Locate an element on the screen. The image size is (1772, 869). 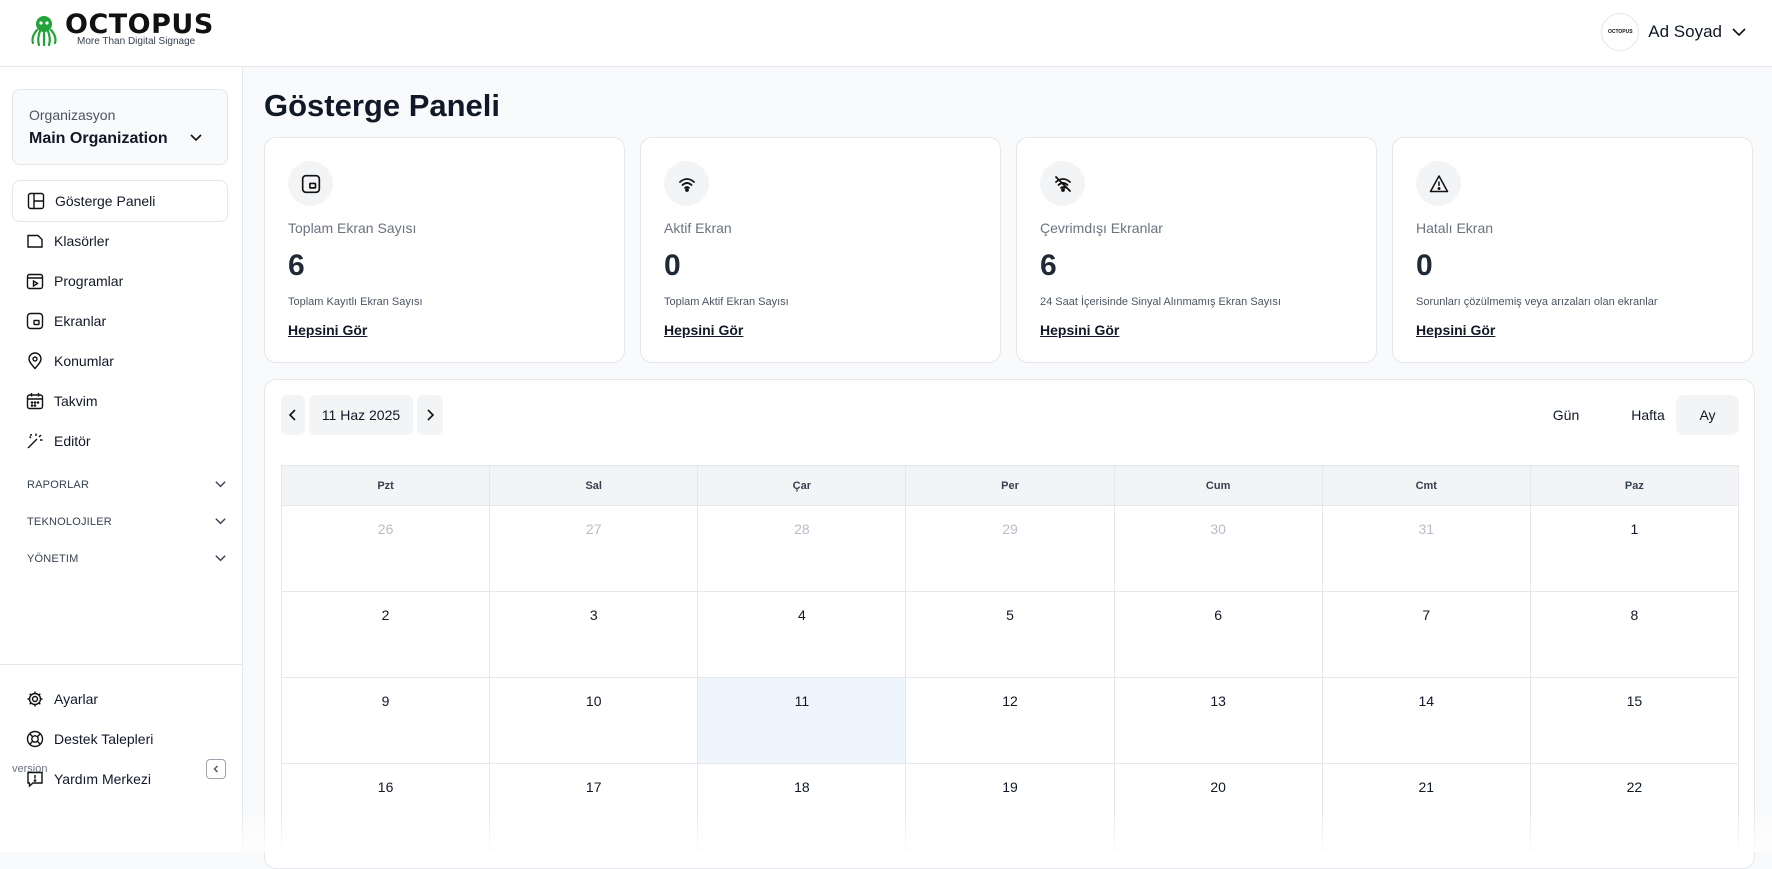
sidebar-item-label: Destek Talepleri is located at coordinates (104, 739).